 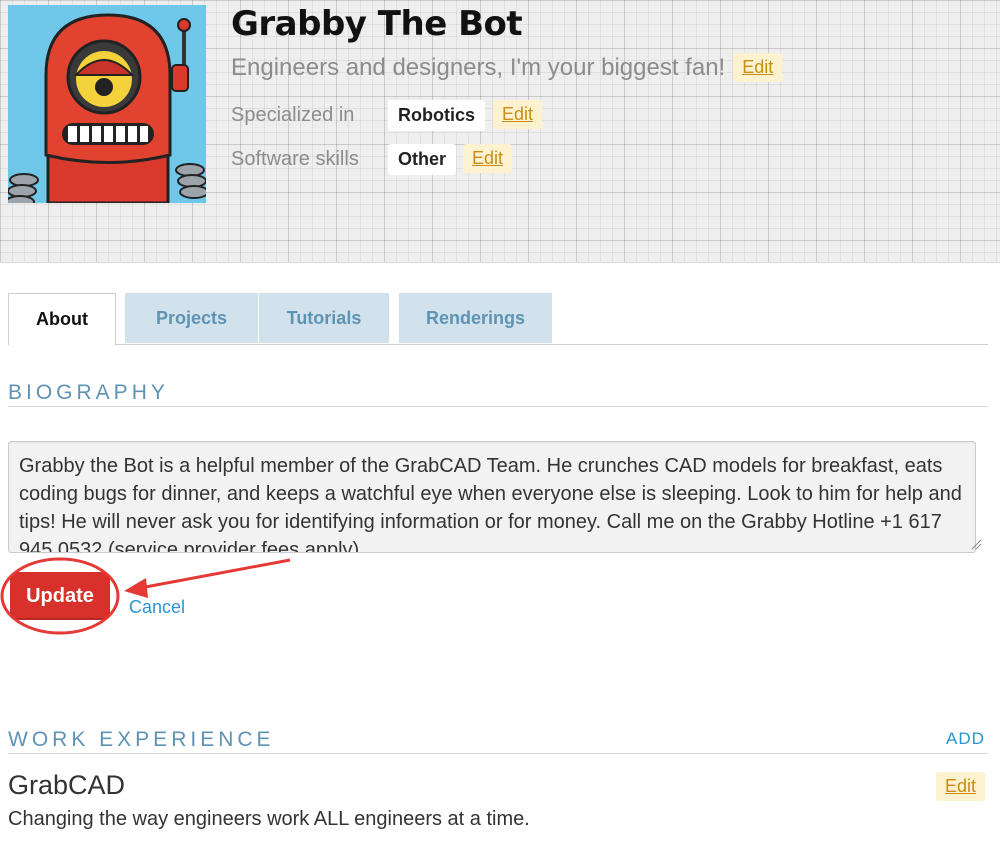 What do you see at coordinates (961, 786) in the screenshot?
I see `edit-company-button: Edit` at bounding box center [961, 786].